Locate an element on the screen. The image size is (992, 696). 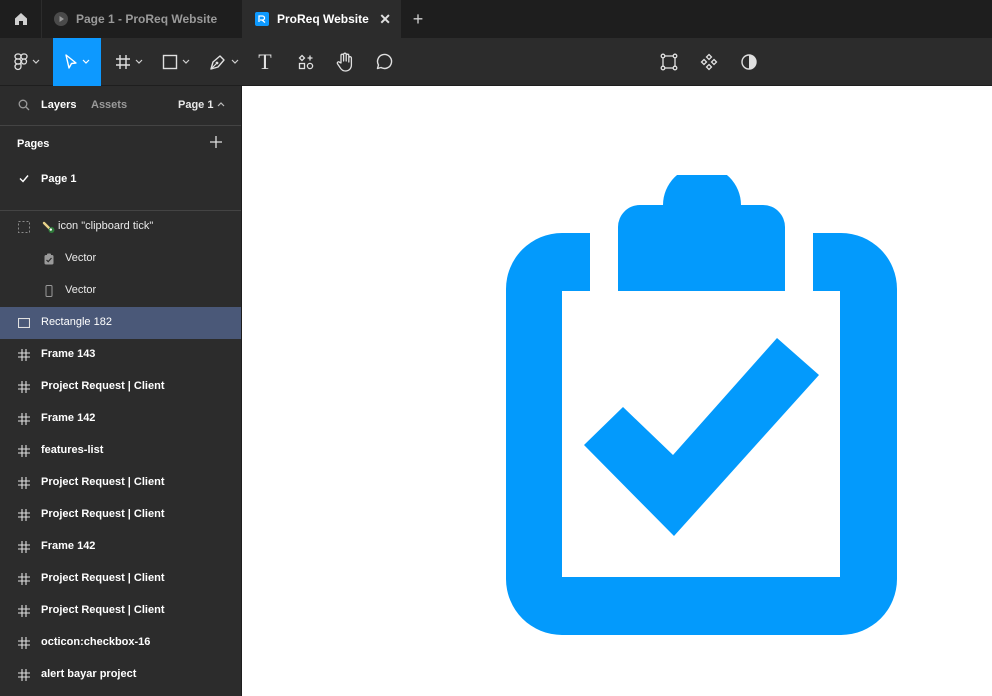
component-button is located at coordinates (709, 62).